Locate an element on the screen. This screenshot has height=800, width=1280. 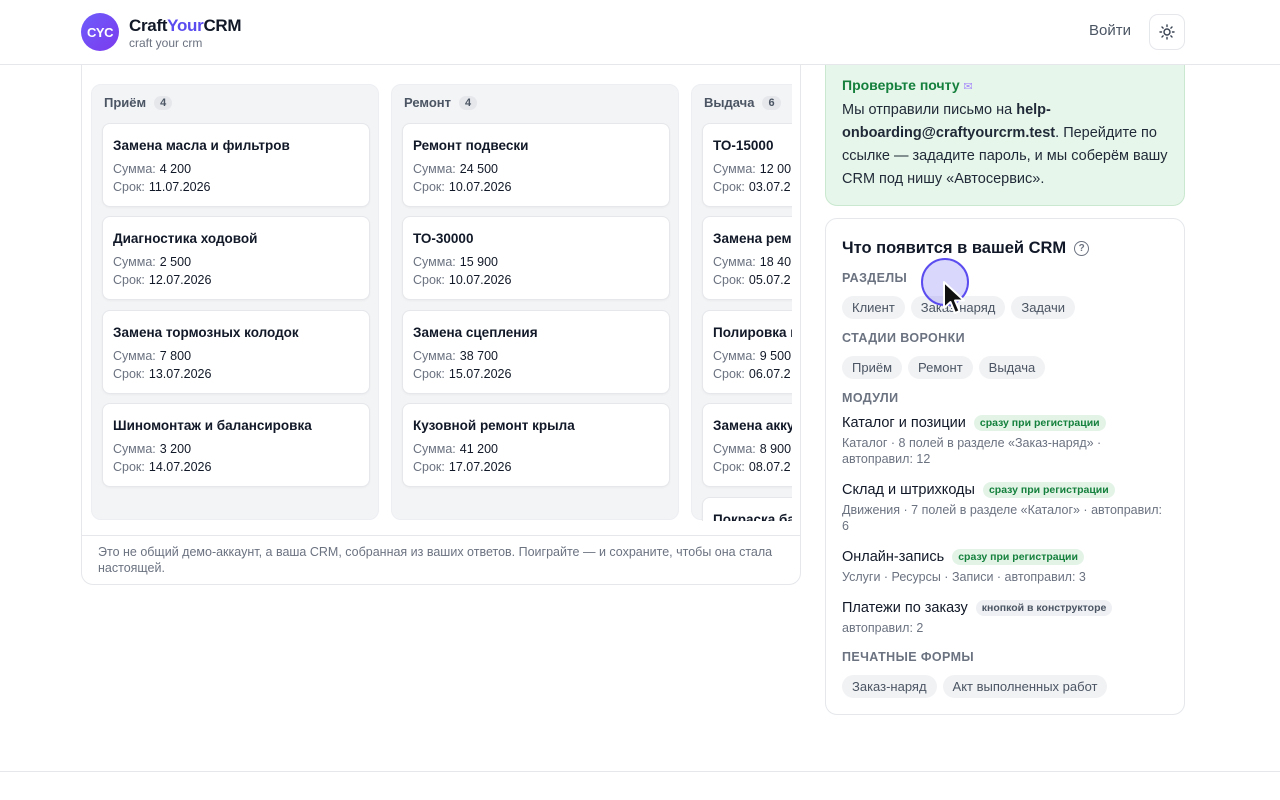
due-value: 15.07.2026 is located at coordinates (480, 374).